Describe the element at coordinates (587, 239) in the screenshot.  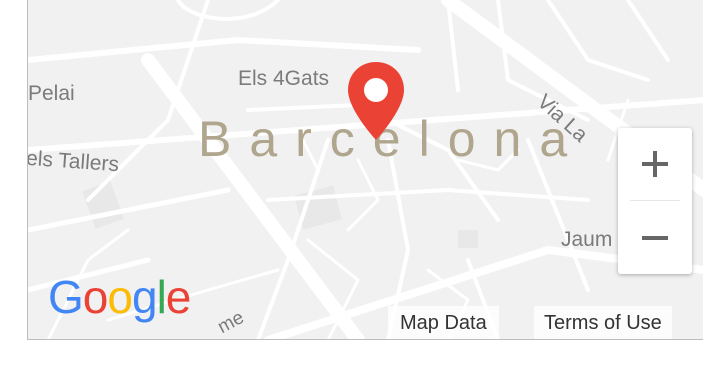
I see `street-label-jaume: Jaum` at that location.